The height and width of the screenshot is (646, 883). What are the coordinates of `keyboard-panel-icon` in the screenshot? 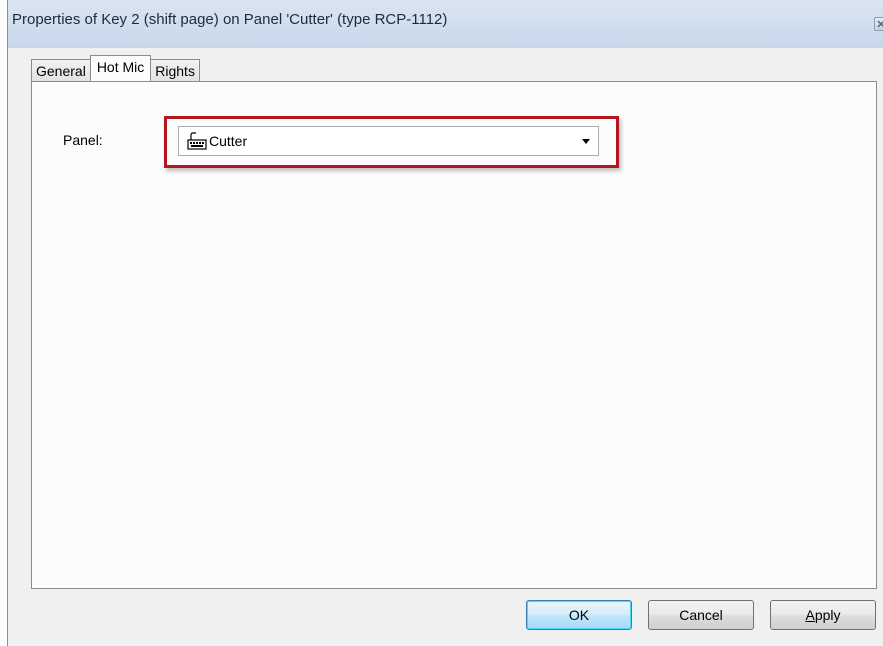 It's located at (197, 143).